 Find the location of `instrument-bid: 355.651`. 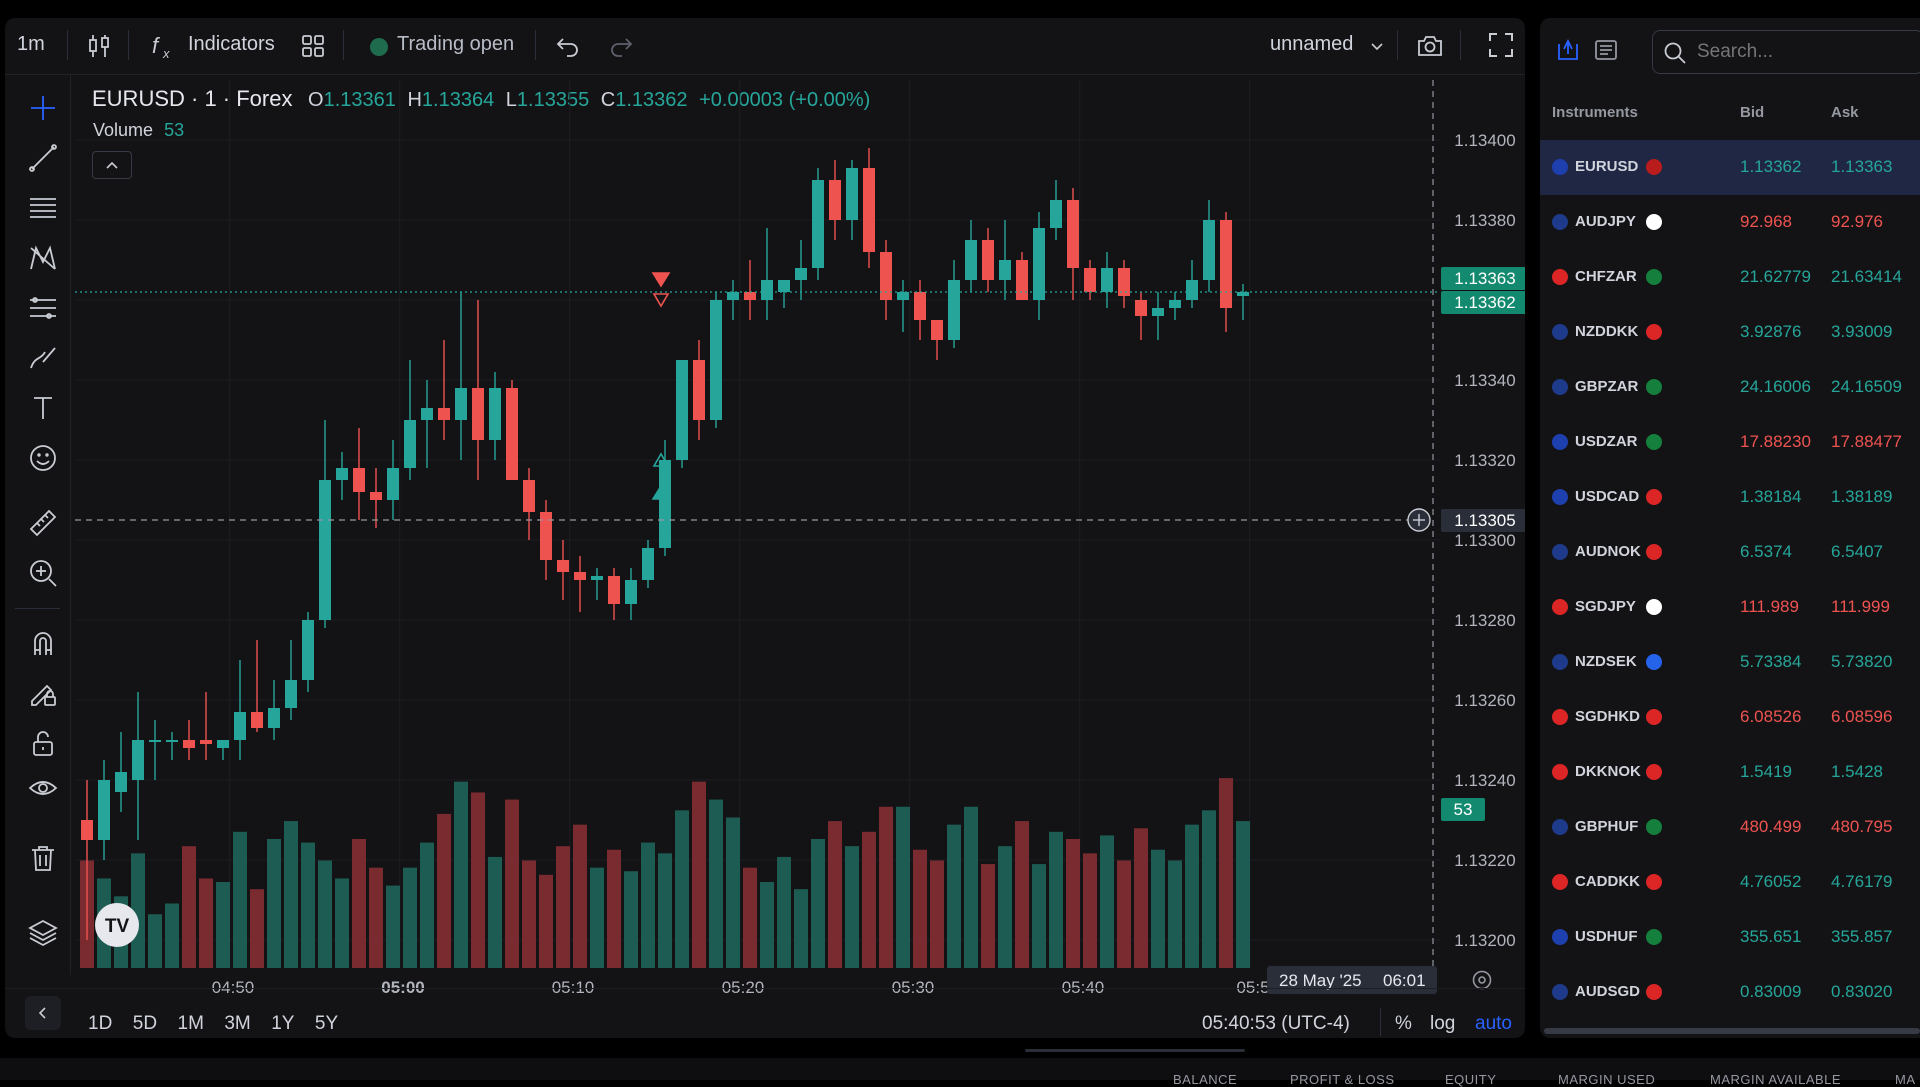

instrument-bid: 355.651 is located at coordinates (1771, 936).